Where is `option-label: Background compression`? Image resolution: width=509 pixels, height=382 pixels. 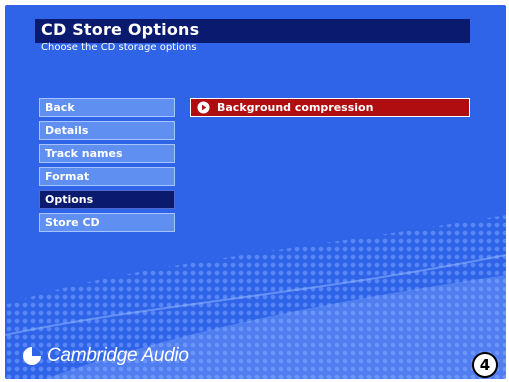 option-label: Background compression is located at coordinates (295, 107).